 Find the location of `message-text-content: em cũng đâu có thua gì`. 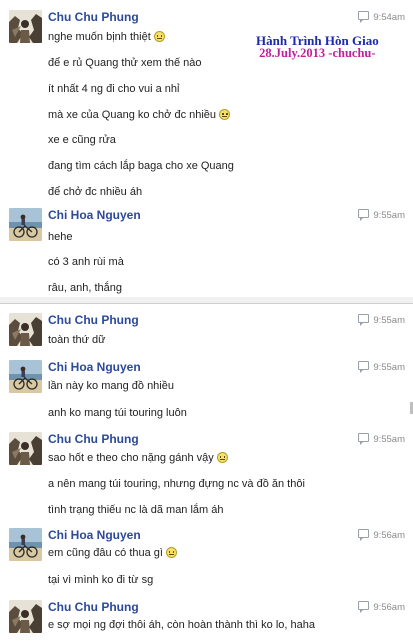

message-text-content: em cũng đâu có thua gì is located at coordinates (105, 553).